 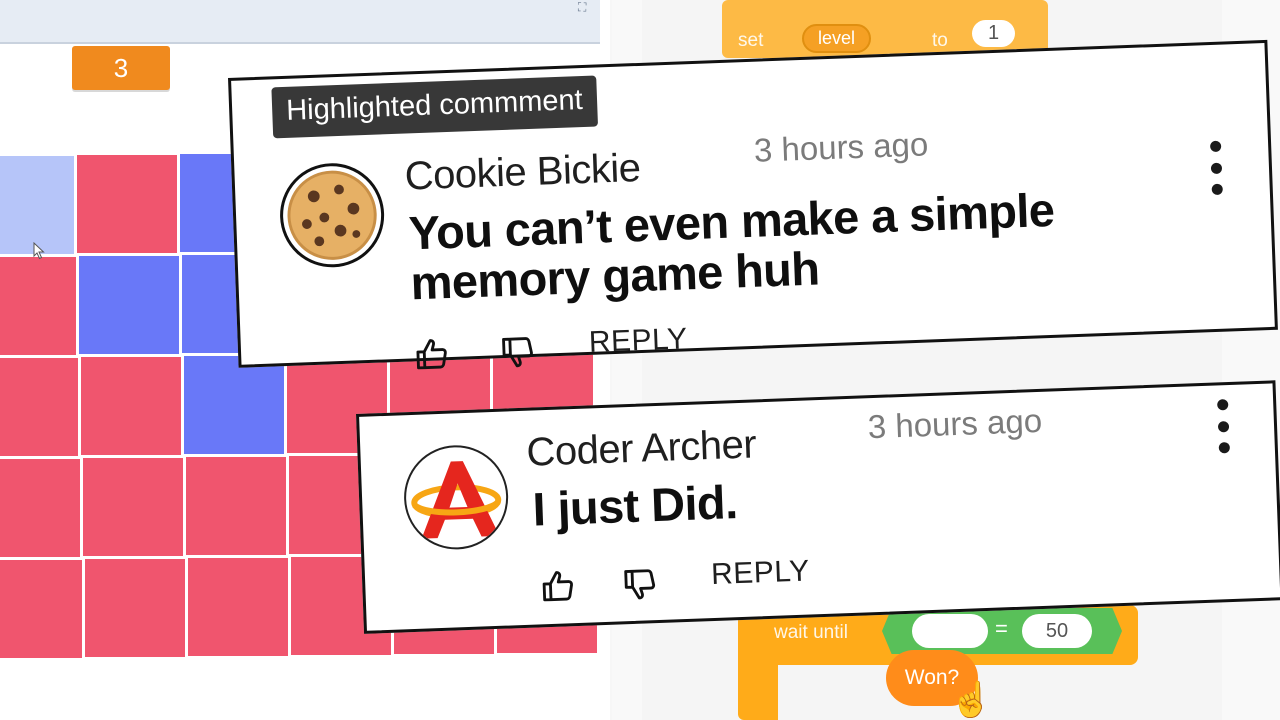 I want to click on wait-until-label: wait until, so click(x=811, y=632).